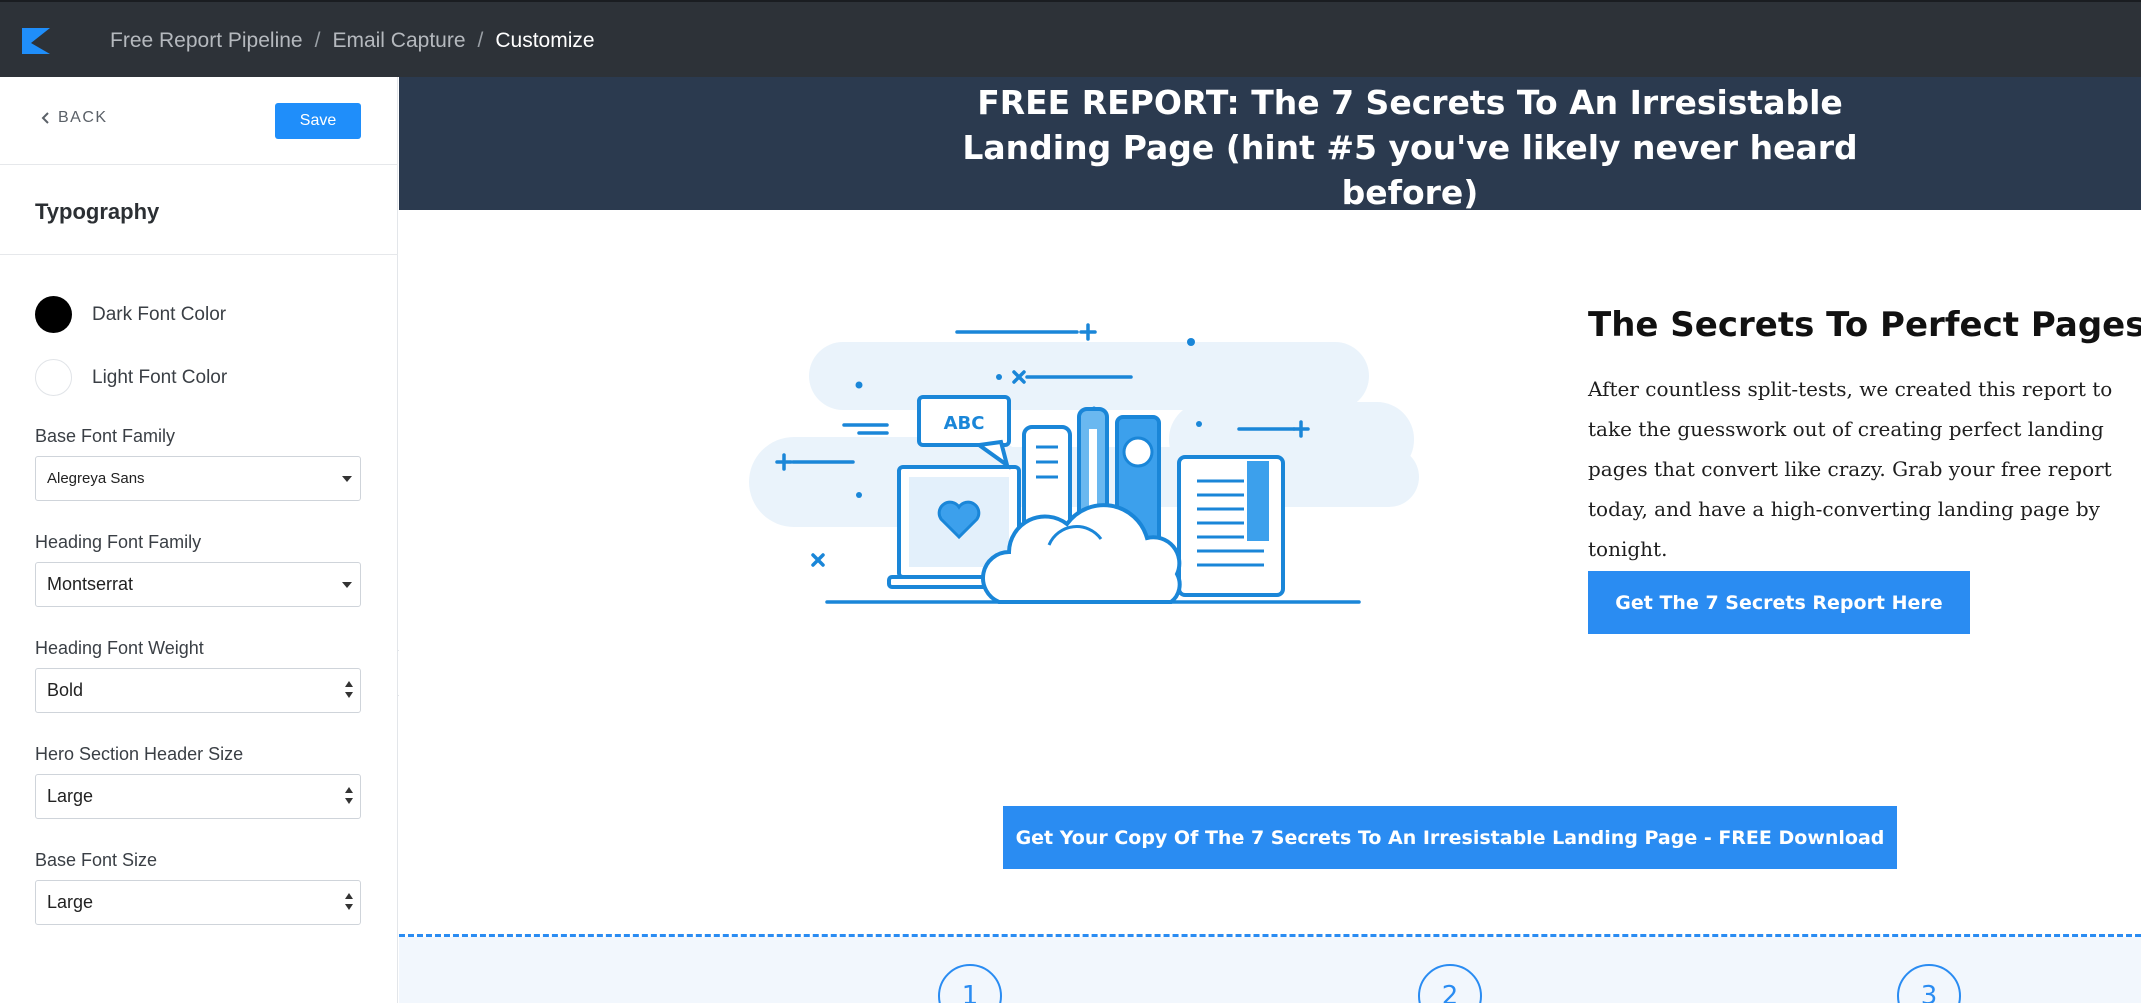 The image size is (2141, 1003). I want to click on dark-font-color-swatch, so click(53, 314).